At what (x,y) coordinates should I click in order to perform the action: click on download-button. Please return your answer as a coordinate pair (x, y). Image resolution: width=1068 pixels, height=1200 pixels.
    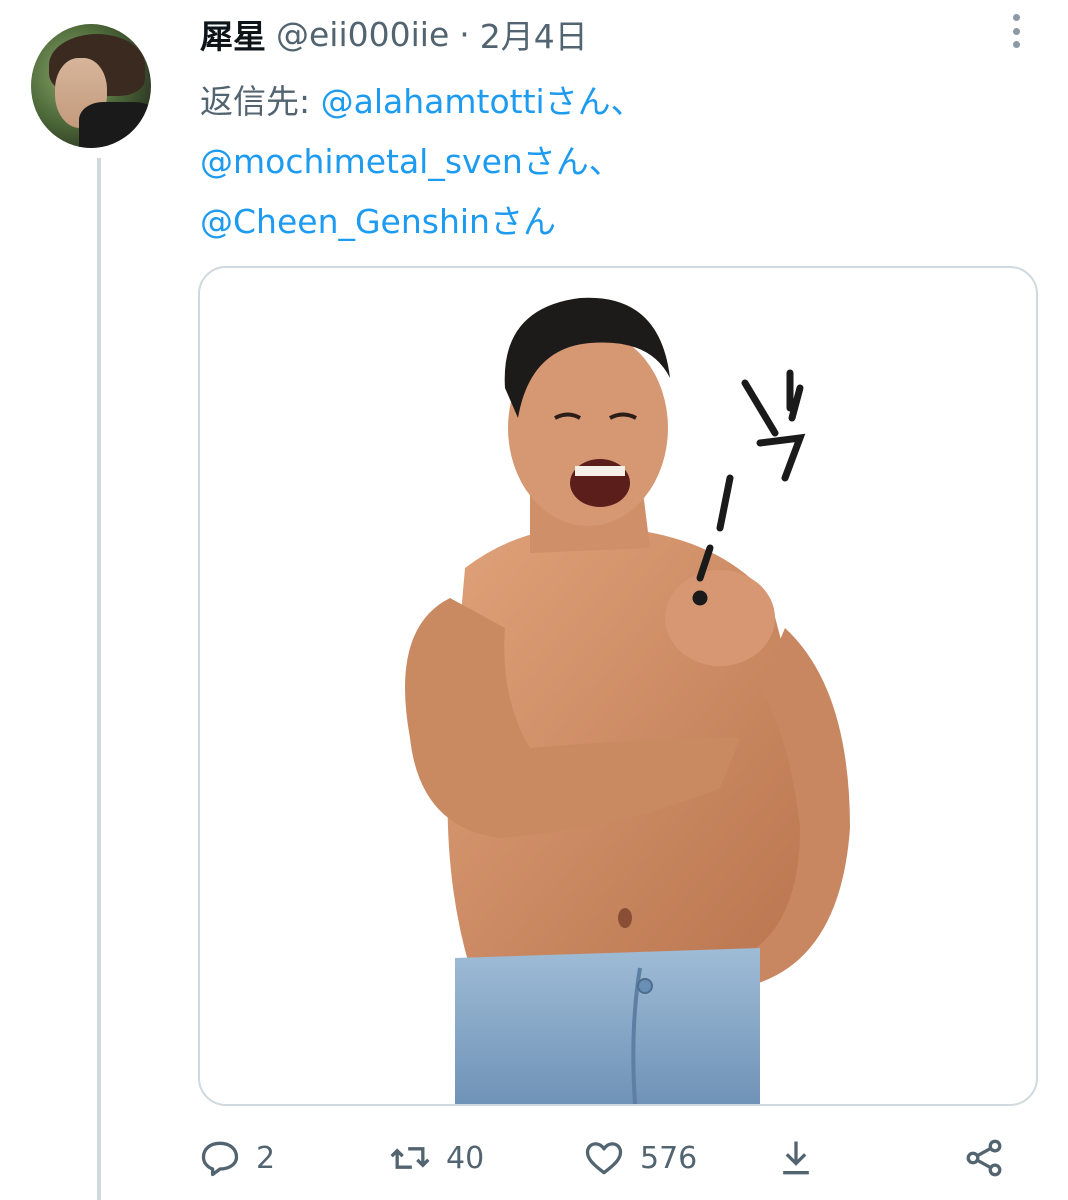
    Looking at the image, I should click on (803, 1158).